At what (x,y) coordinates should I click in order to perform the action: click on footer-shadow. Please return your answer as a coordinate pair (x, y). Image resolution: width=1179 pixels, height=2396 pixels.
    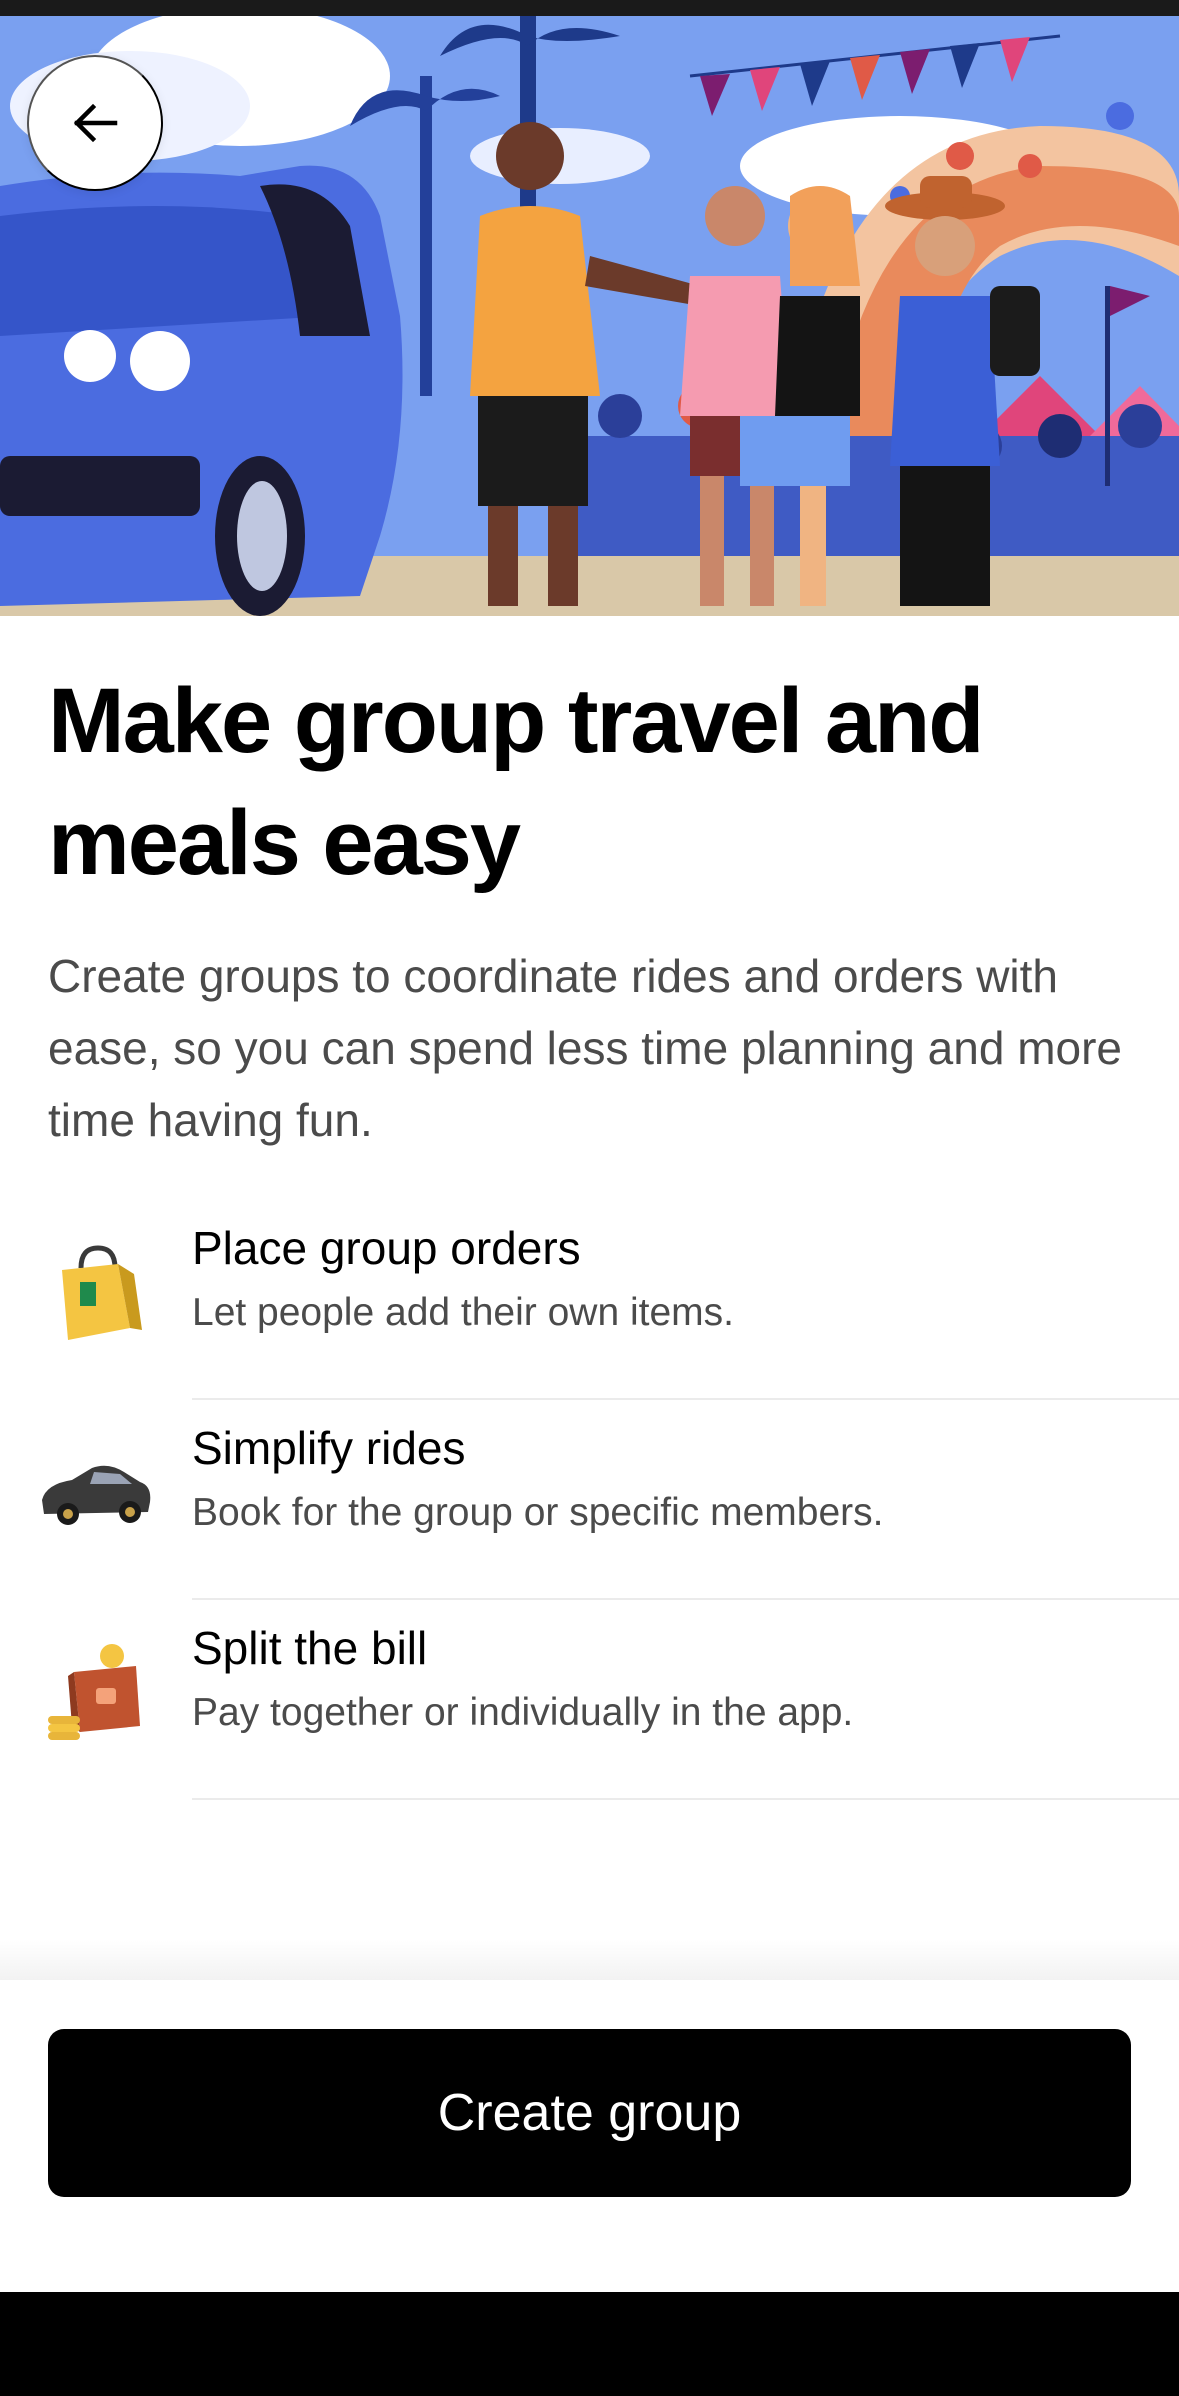
    Looking at the image, I should click on (589, 1960).